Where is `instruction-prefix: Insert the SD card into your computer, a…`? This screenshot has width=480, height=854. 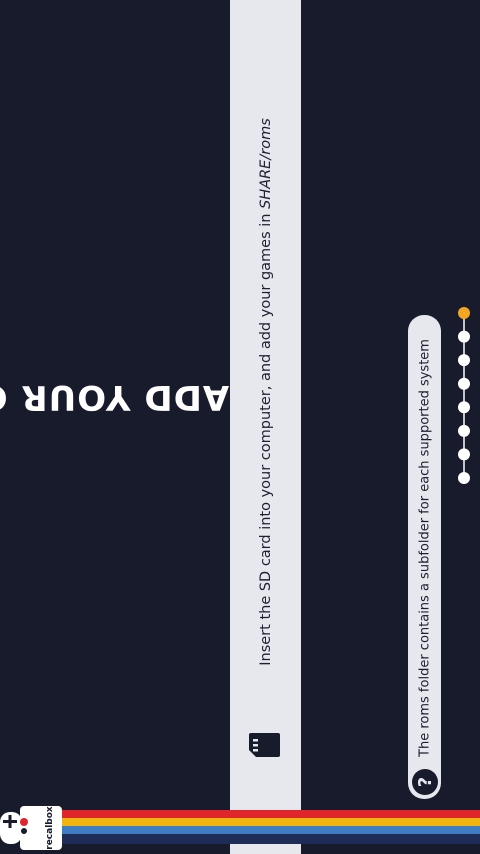
instruction-prefix: Insert the SD card into your computer, a… is located at coordinates (266, 437).